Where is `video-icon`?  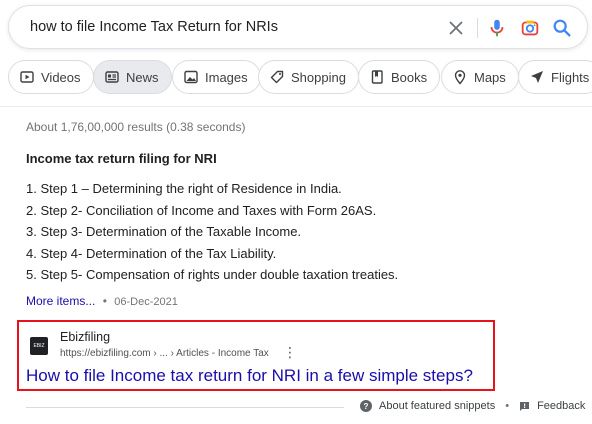 video-icon is located at coordinates (27, 77).